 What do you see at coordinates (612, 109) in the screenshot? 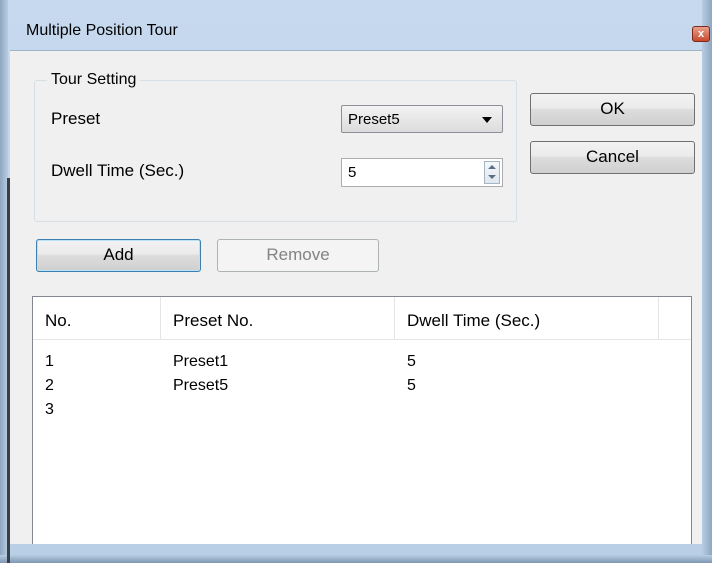
I see `ok-button: OK` at bounding box center [612, 109].